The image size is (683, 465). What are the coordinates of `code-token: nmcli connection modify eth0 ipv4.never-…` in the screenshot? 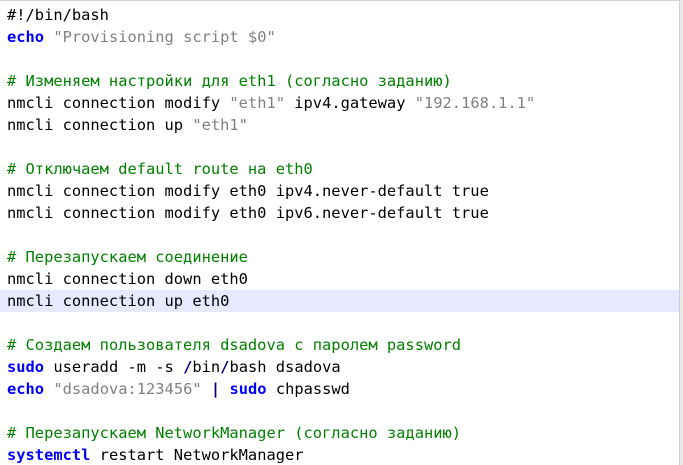 It's located at (248, 191).